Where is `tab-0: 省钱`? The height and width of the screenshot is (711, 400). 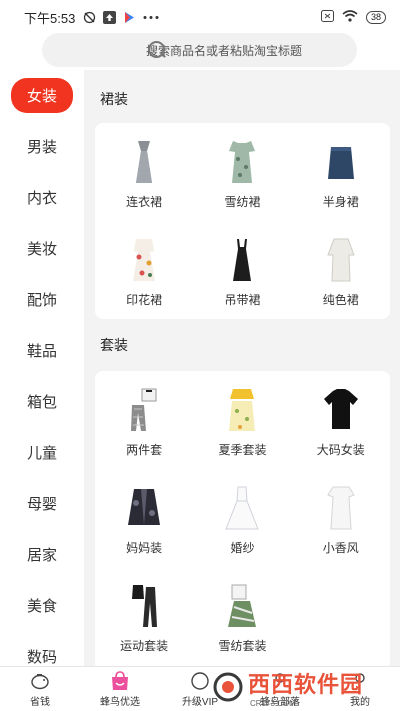 tab-0: 省钱 is located at coordinates (40, 689).